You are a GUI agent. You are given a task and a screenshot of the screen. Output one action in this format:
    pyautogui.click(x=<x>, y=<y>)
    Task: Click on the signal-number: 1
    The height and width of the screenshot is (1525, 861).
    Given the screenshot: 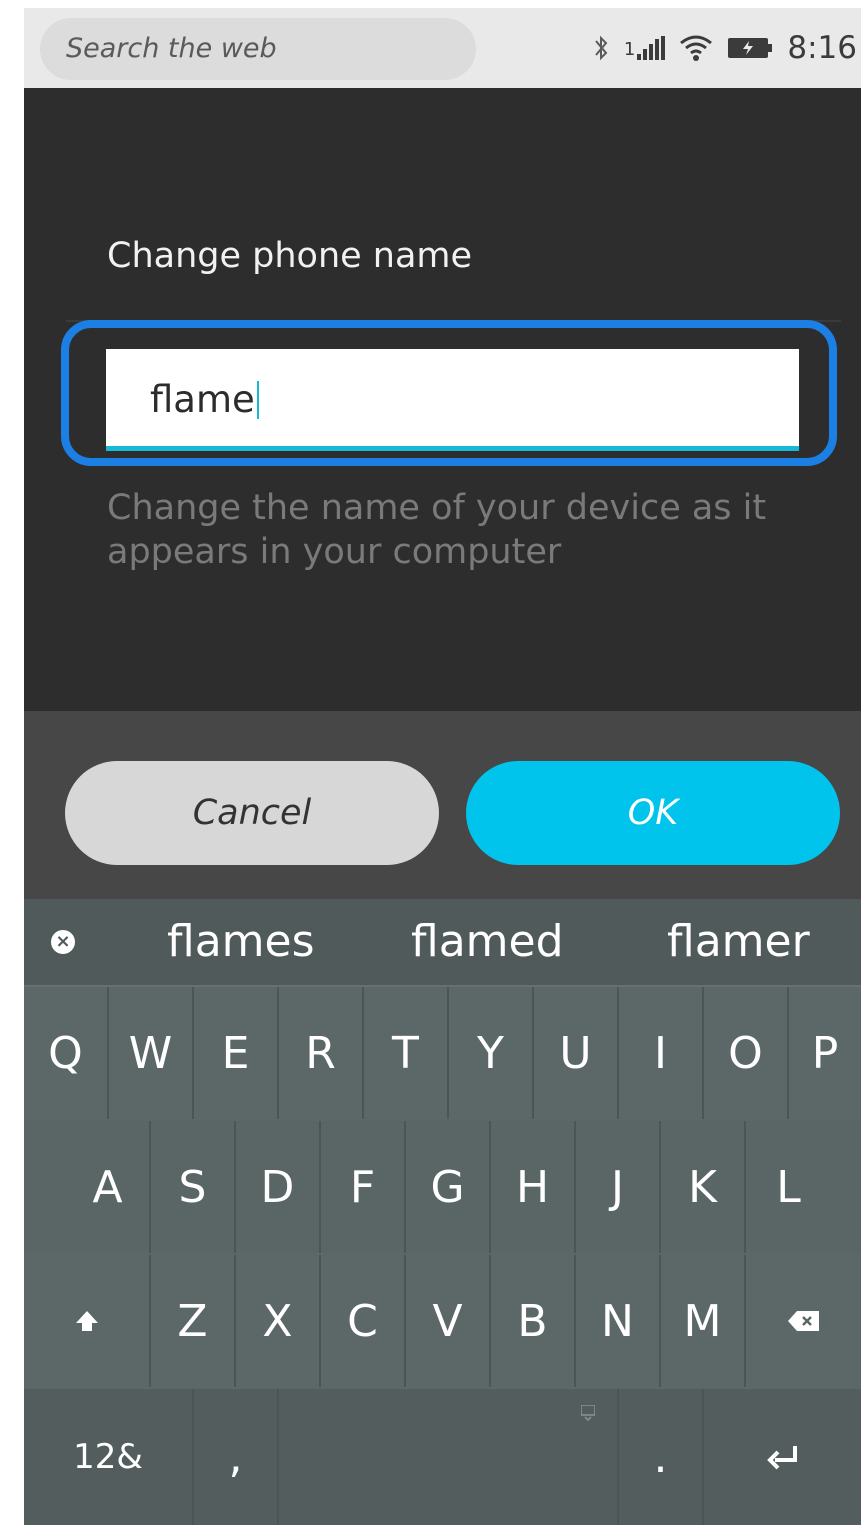 What is the action you would take?
    pyautogui.click(x=629, y=49)
    